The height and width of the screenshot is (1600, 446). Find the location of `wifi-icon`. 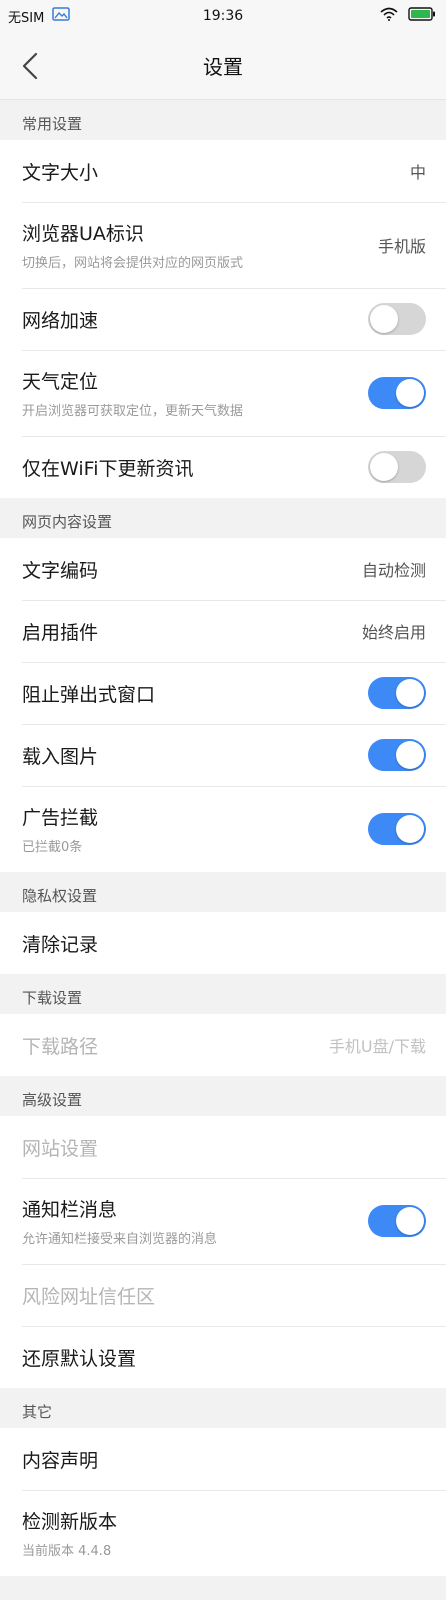

wifi-icon is located at coordinates (389, 16).